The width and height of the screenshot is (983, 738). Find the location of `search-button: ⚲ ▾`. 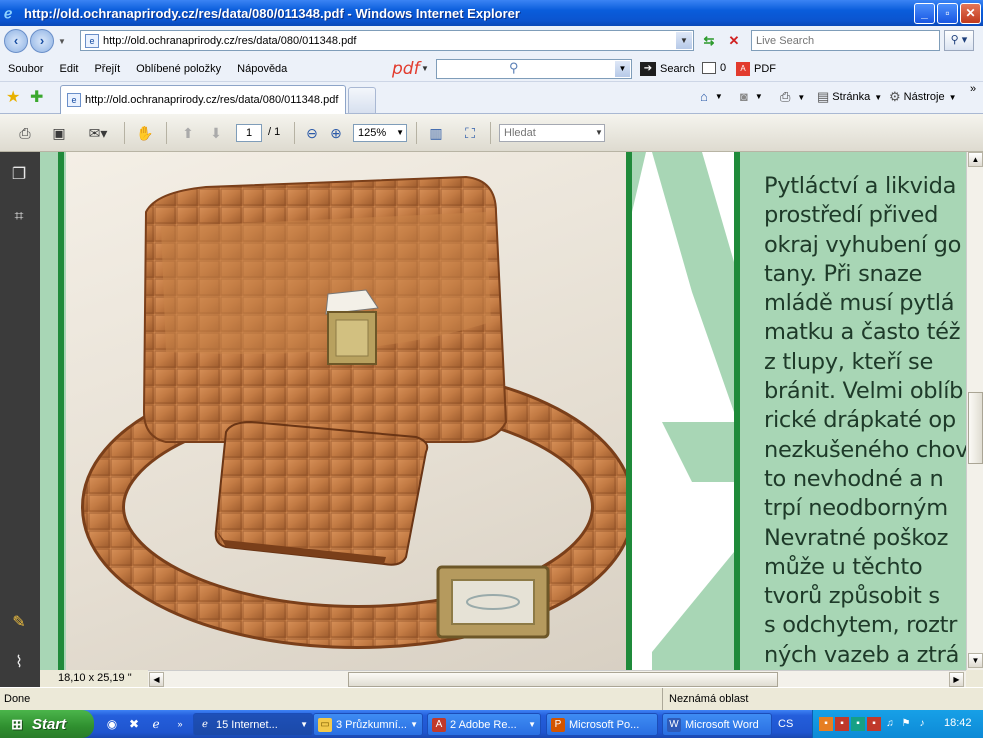

search-button: ⚲ ▾ is located at coordinates (959, 40).